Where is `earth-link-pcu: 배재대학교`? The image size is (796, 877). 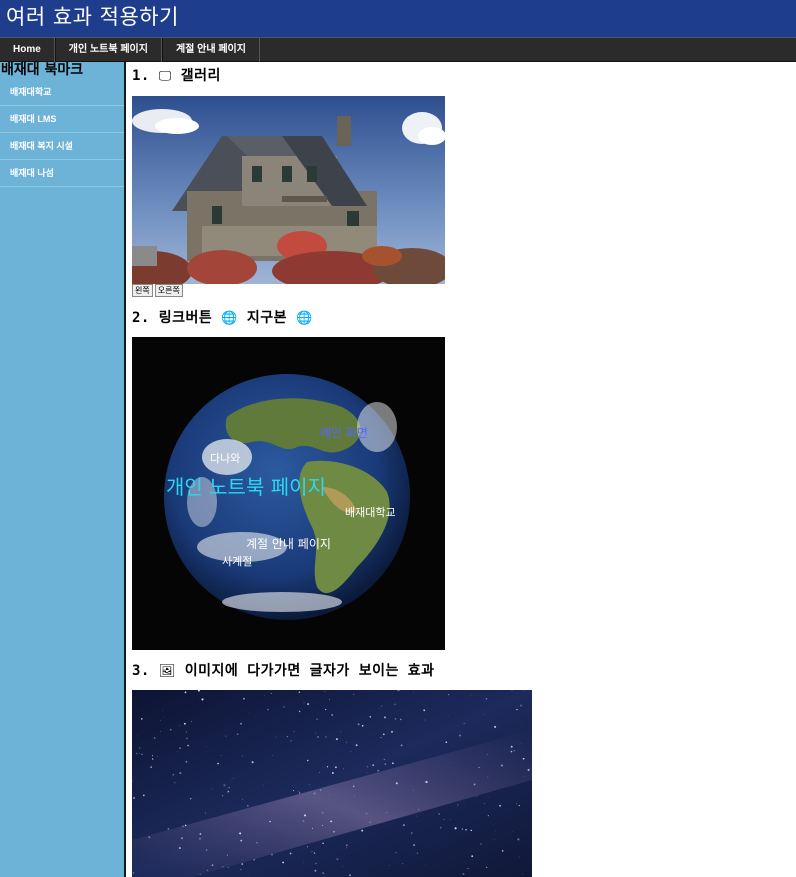 earth-link-pcu: 배재대학교 is located at coordinates (370, 512).